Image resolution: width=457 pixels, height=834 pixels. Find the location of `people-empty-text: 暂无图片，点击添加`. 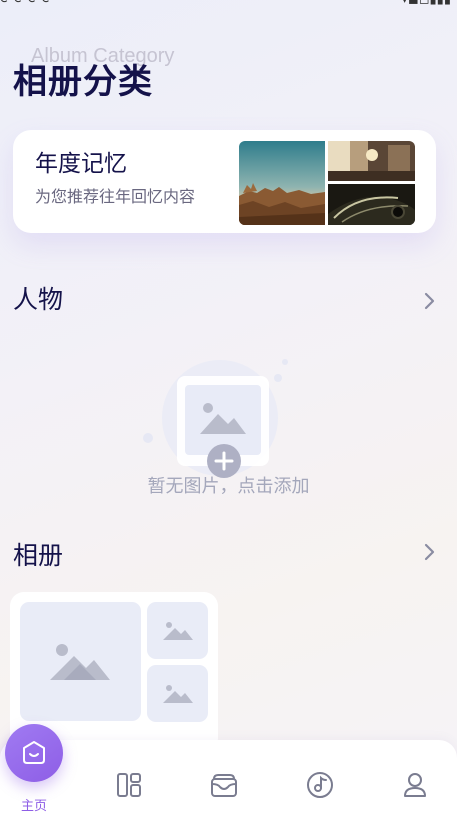

people-empty-text: 暂无图片，点击添加 is located at coordinates (228, 486).